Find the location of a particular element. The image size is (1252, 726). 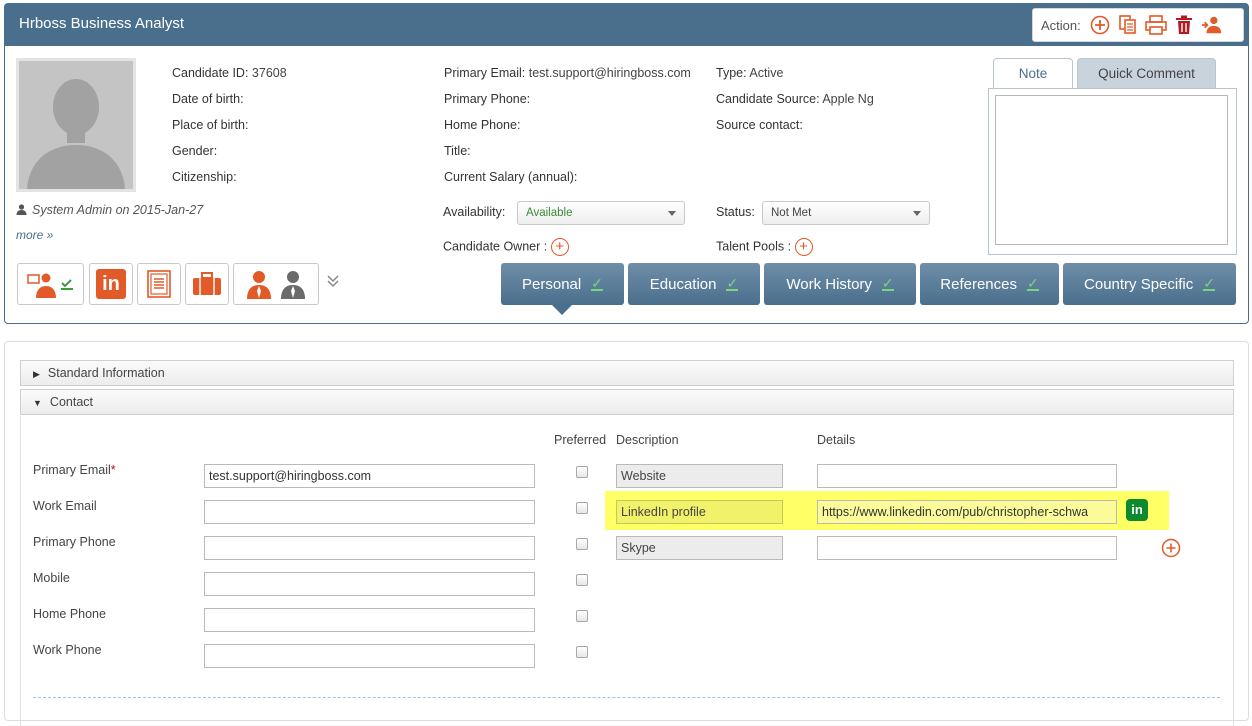

type-field: Type: Active is located at coordinates (749, 73).